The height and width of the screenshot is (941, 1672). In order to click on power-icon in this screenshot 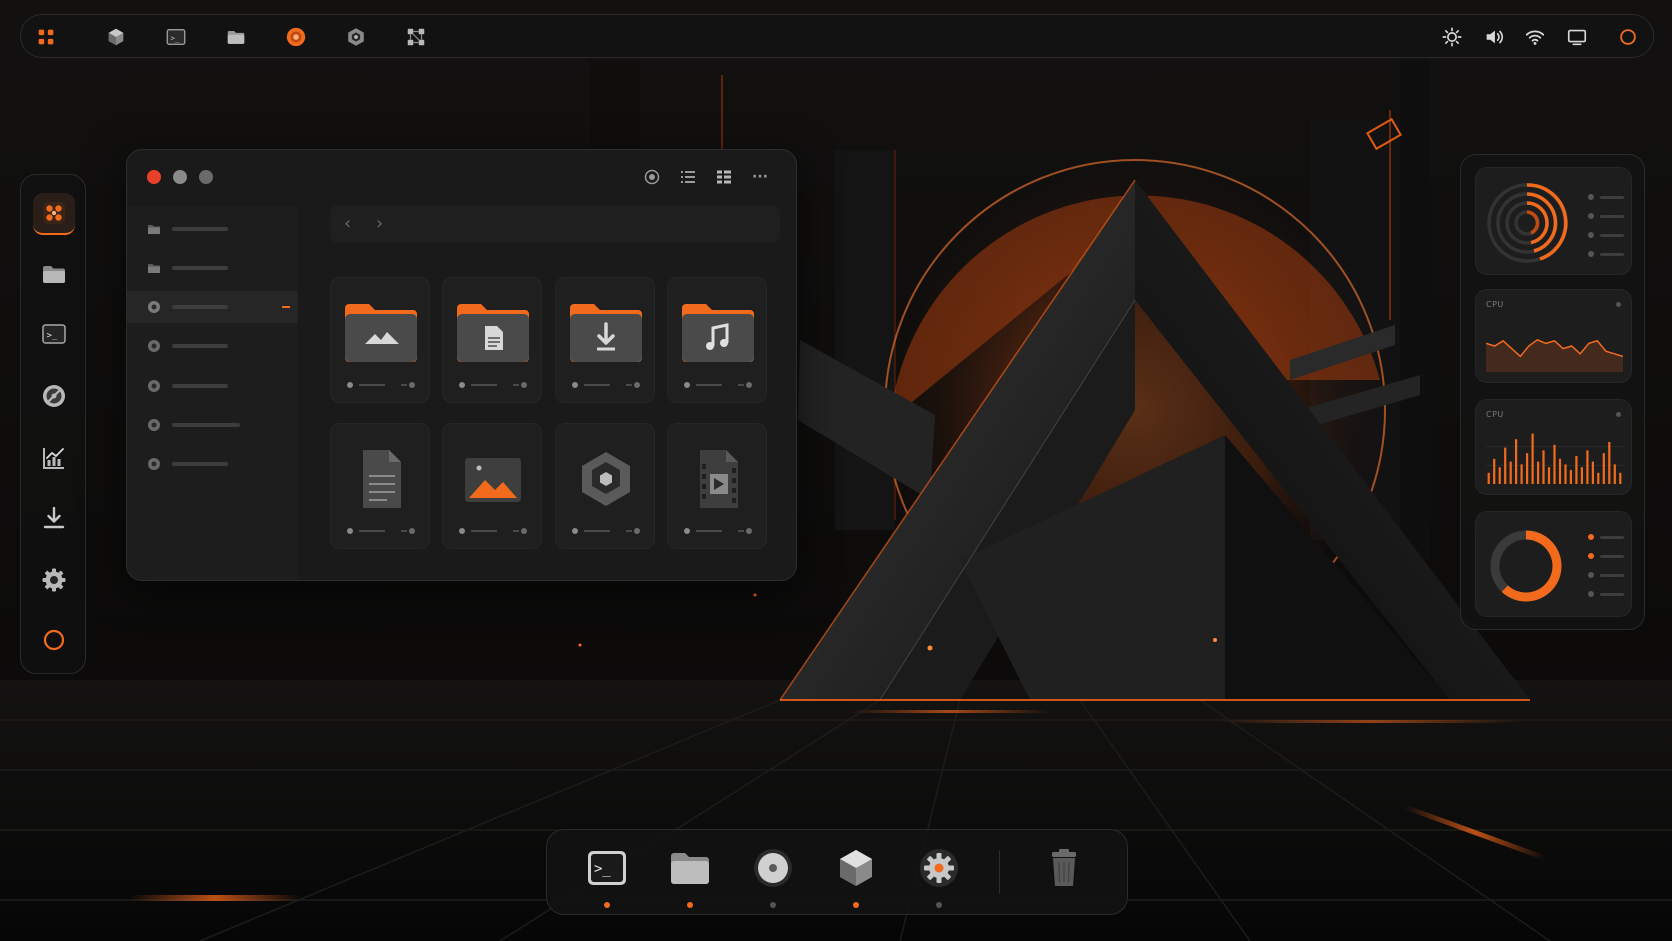, I will do `click(1628, 37)`.